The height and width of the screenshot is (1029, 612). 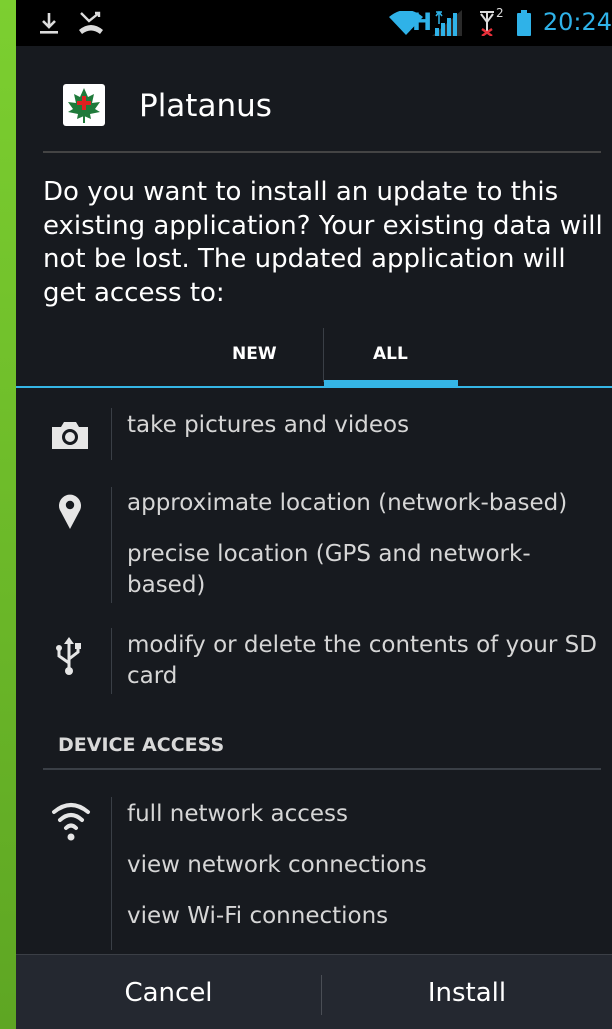 I want to click on tab-separator, so click(x=323, y=355).